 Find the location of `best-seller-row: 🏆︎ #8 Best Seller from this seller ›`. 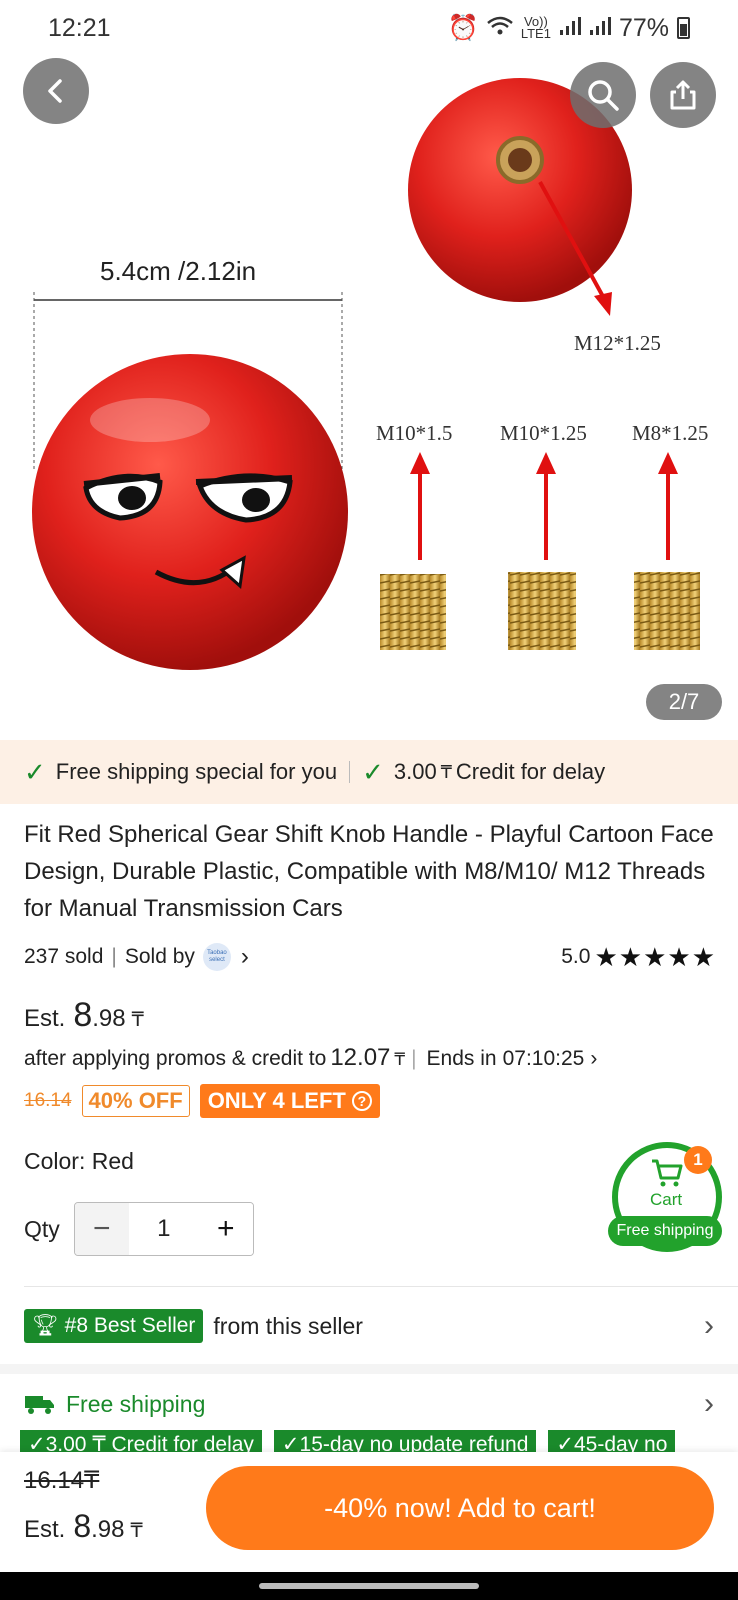

best-seller-row: 🏆︎ #8 Best Seller from this seller › is located at coordinates (369, 1326).